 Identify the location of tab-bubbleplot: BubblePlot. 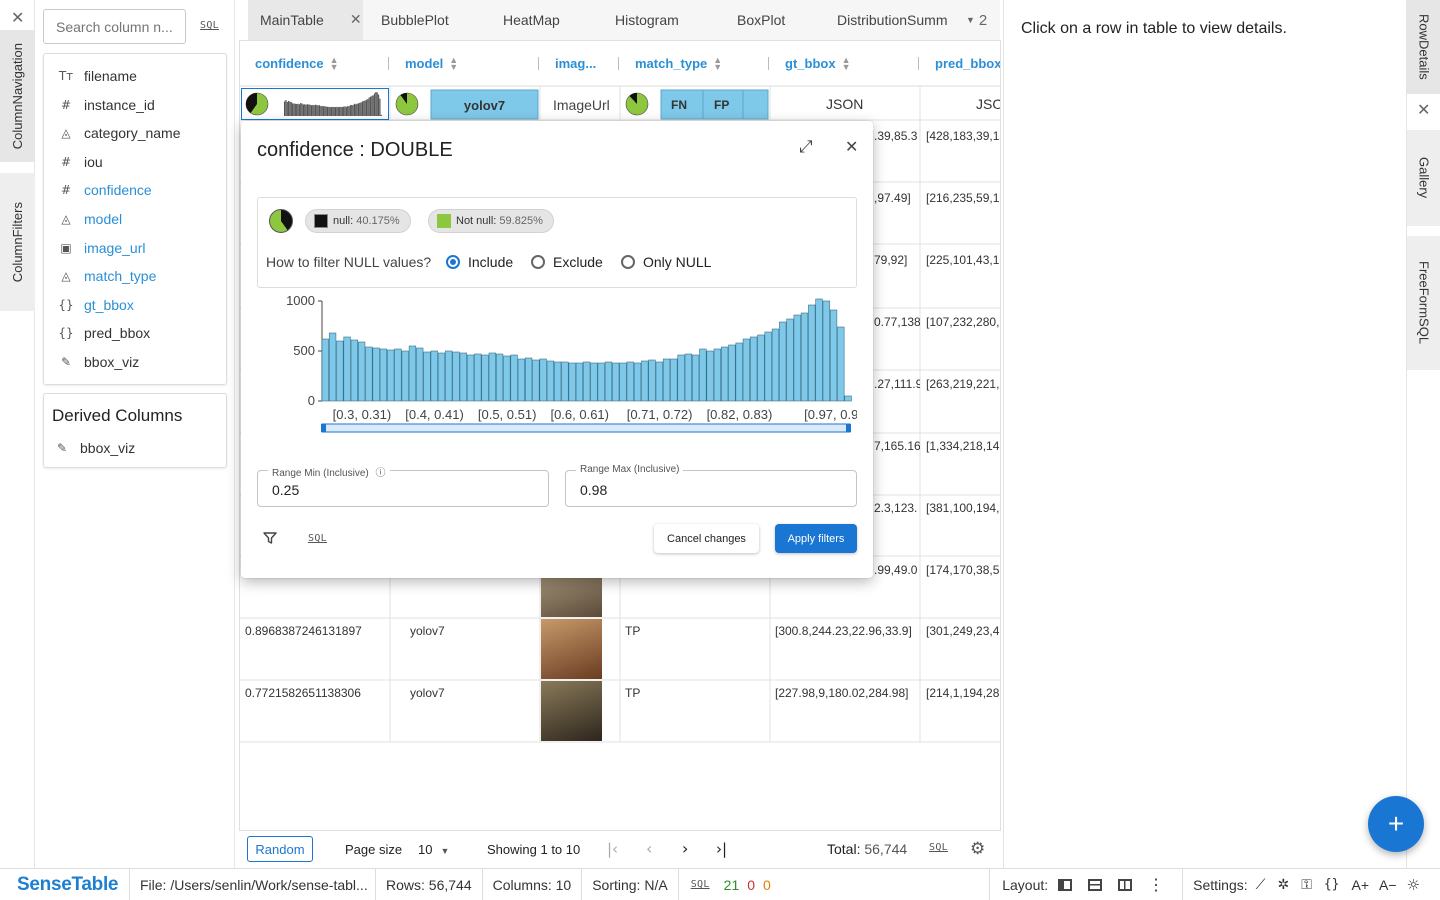
(416, 20).